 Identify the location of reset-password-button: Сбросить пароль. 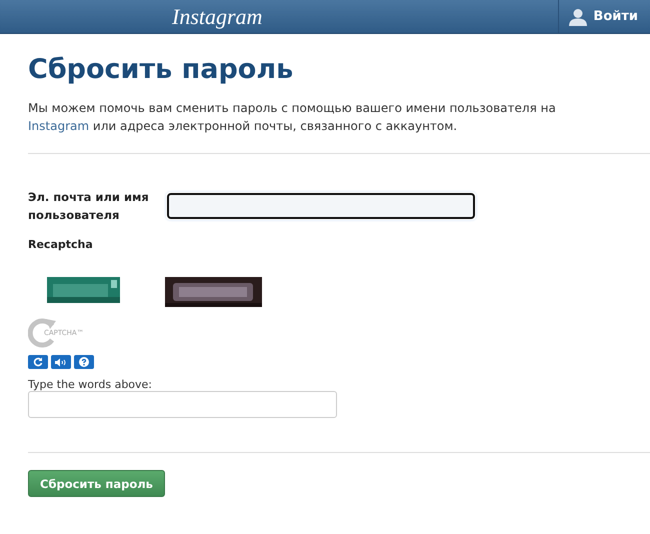
(96, 483).